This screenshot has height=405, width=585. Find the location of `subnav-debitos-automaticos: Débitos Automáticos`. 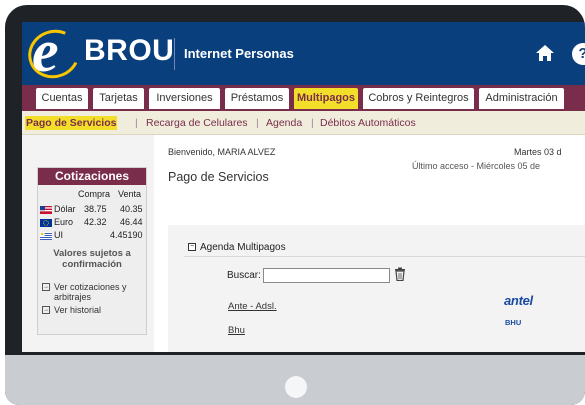

subnav-debitos-automaticos: Débitos Automáticos is located at coordinates (368, 123).